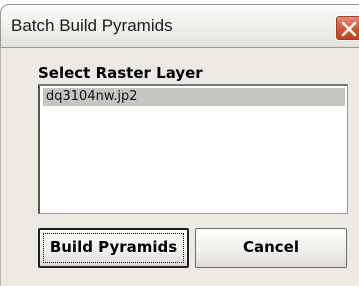 The width and height of the screenshot is (359, 286). I want to click on close-button, so click(347, 28).